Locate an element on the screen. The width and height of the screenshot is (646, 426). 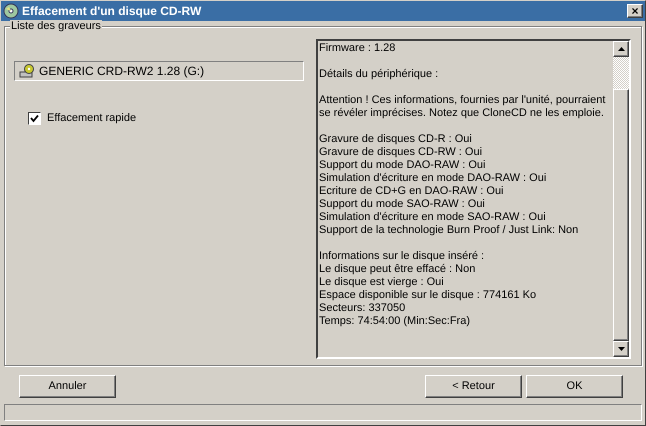
drive-icon is located at coordinates (27, 71).